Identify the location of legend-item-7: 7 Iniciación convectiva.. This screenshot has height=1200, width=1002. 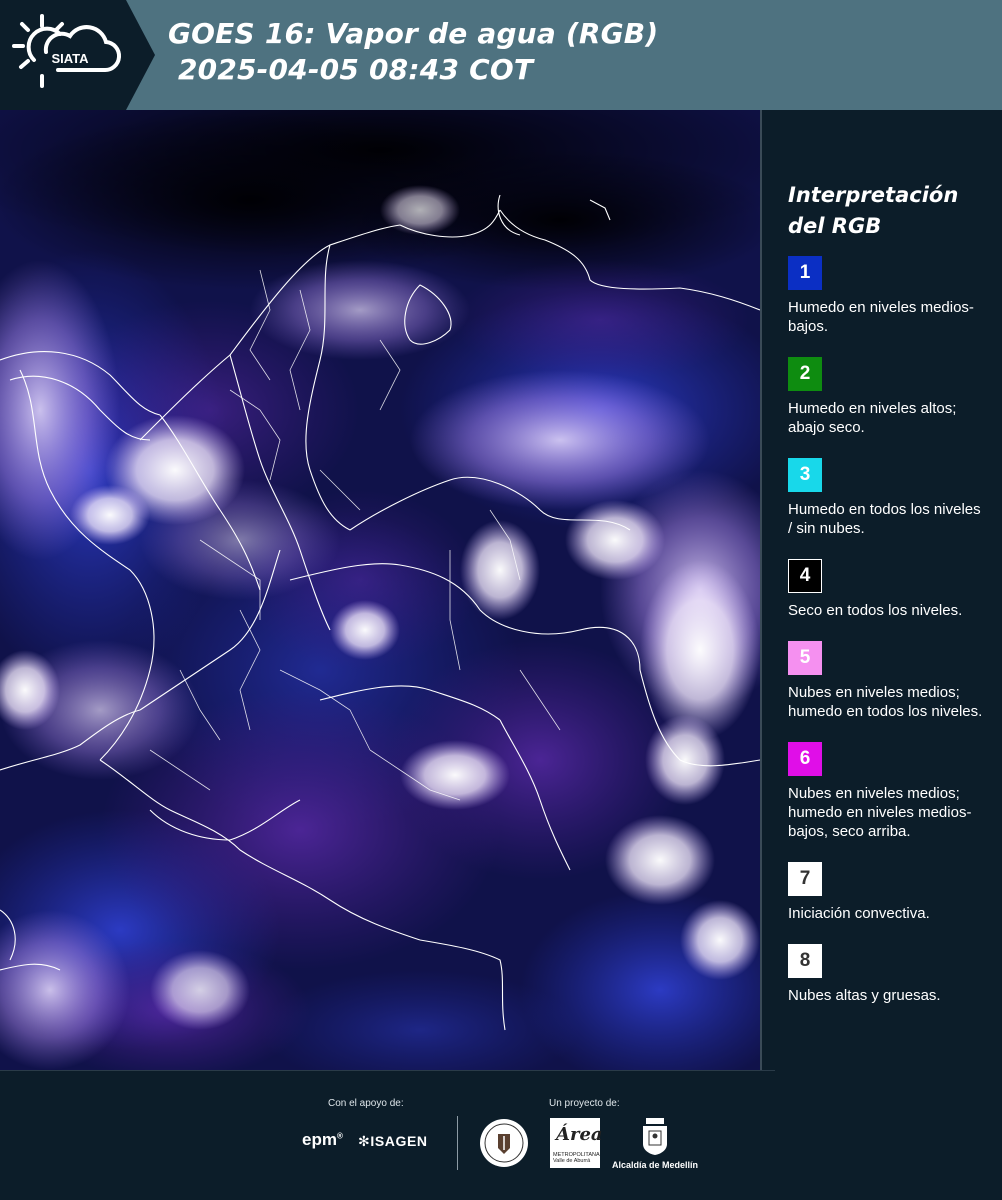
(892, 892).